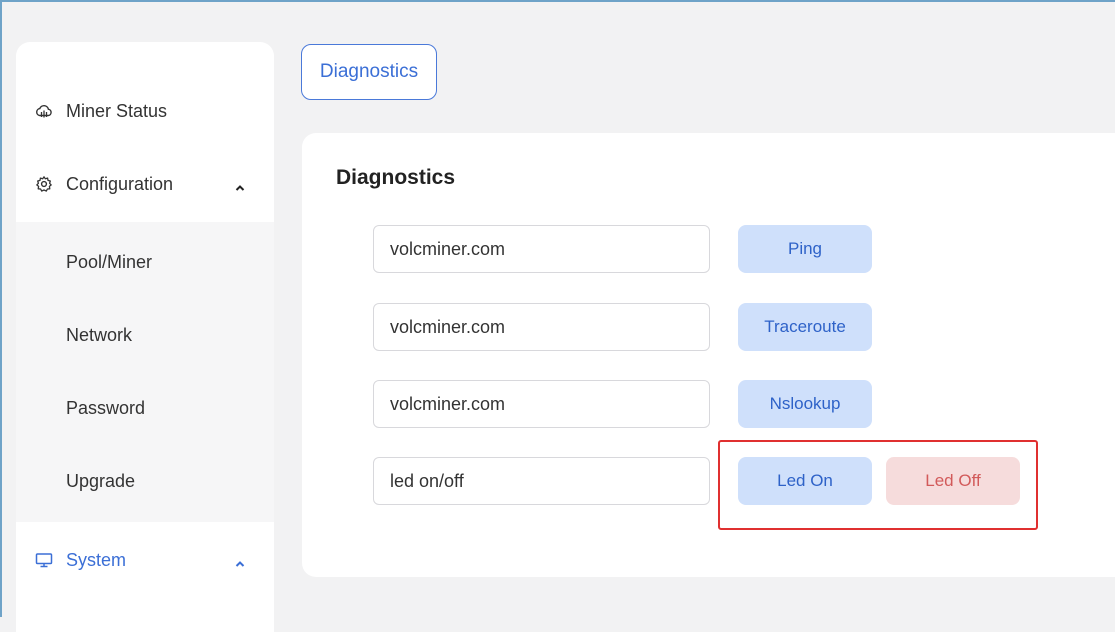 The height and width of the screenshot is (632, 1115). Describe the element at coordinates (541, 327) in the screenshot. I see `traceroute-host-input` at that location.